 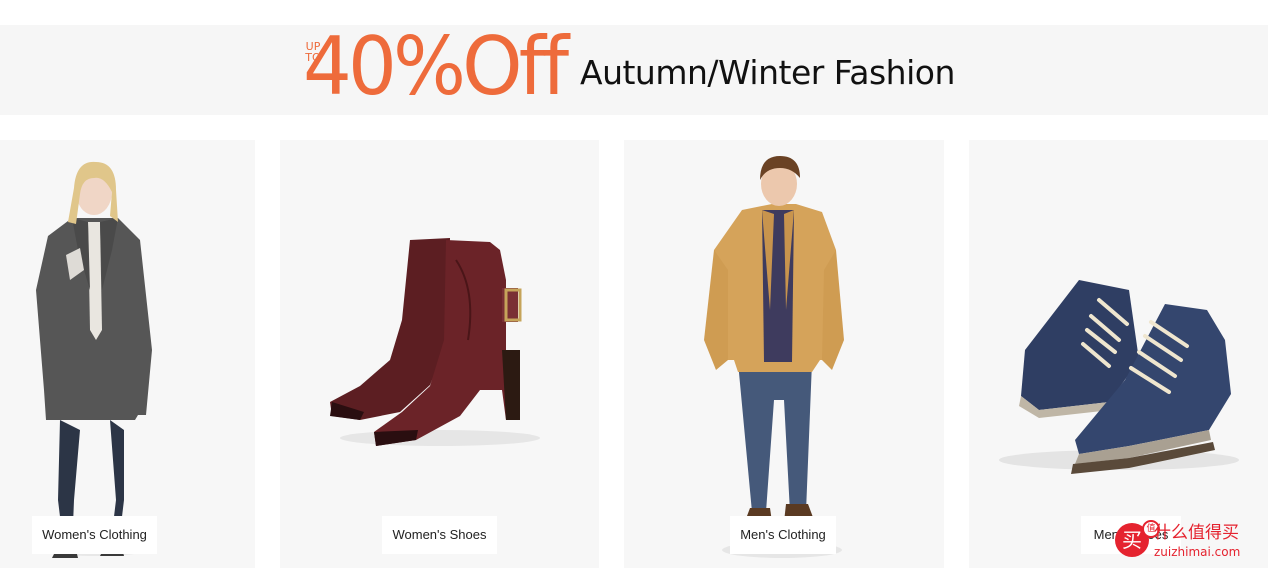 What do you see at coordinates (783, 535) in the screenshot?
I see `category-label: Men's Clothing` at bounding box center [783, 535].